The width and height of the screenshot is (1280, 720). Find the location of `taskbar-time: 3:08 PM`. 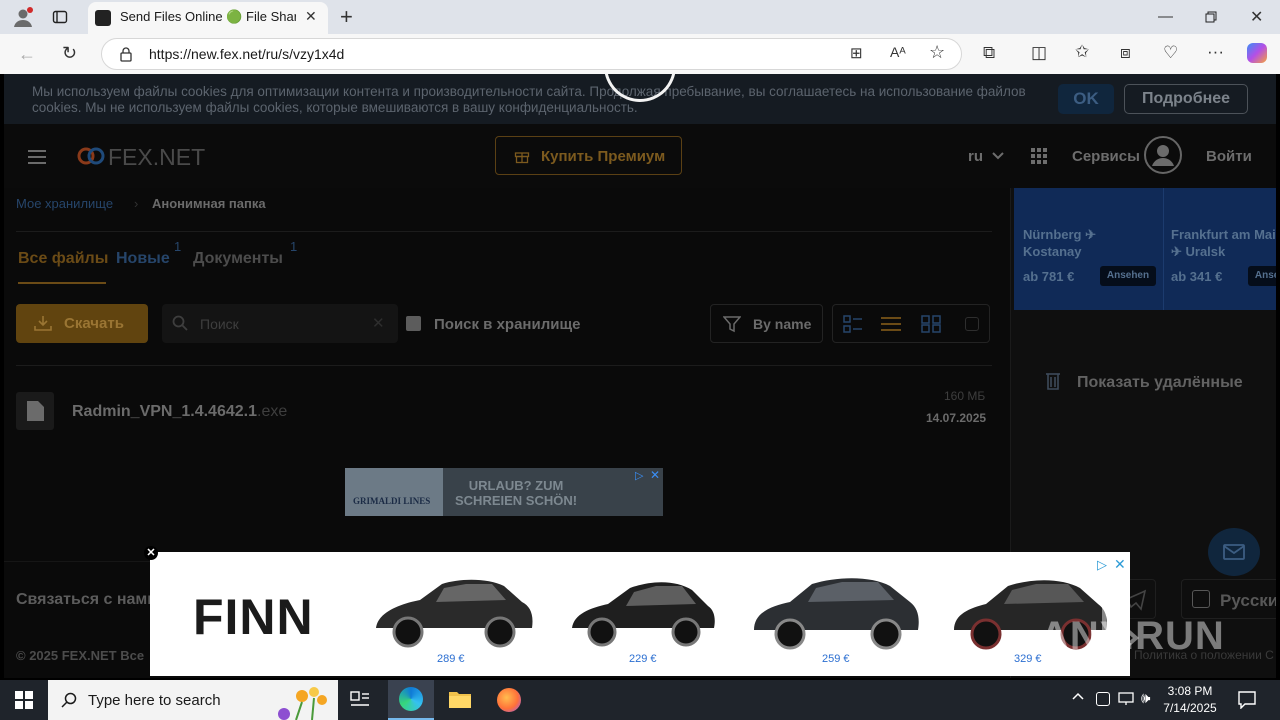

taskbar-time: 3:08 PM is located at coordinates (1190, 691).